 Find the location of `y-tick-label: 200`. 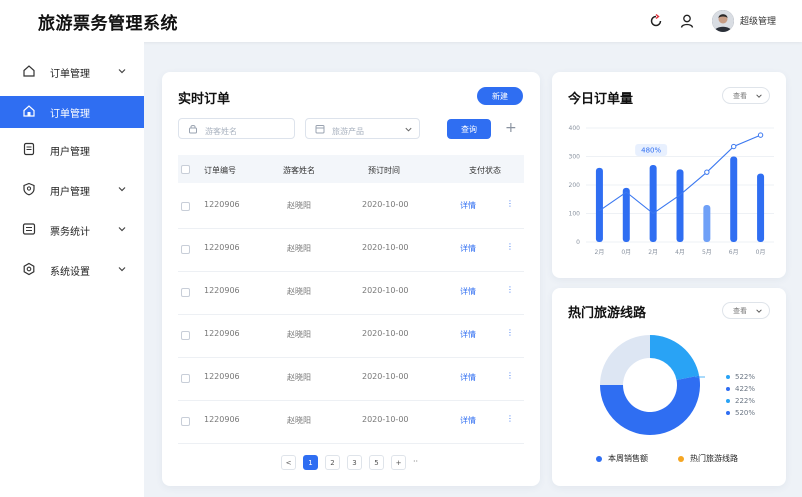

y-tick-label: 200 is located at coordinates (575, 185).